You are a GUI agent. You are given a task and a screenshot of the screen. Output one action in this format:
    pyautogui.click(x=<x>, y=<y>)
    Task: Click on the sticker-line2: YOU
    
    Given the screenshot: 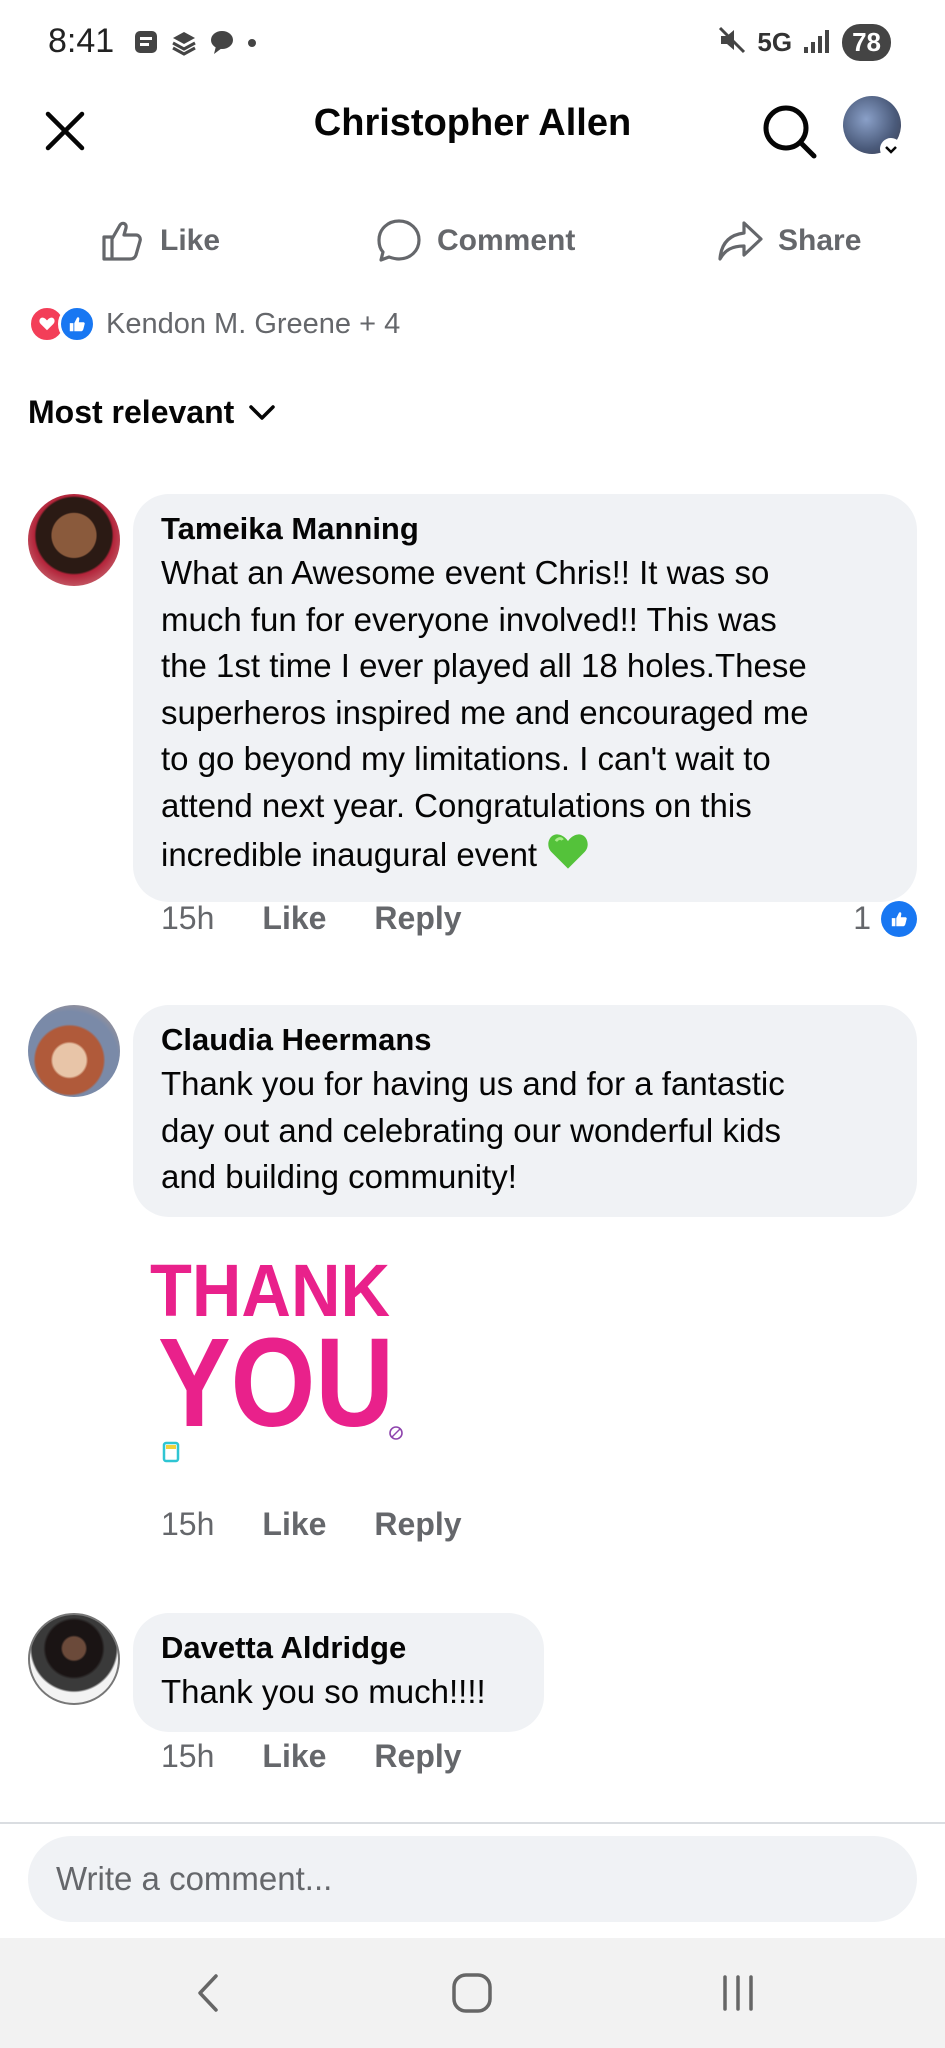 What is the action you would take?
    pyautogui.click(x=276, y=1382)
    